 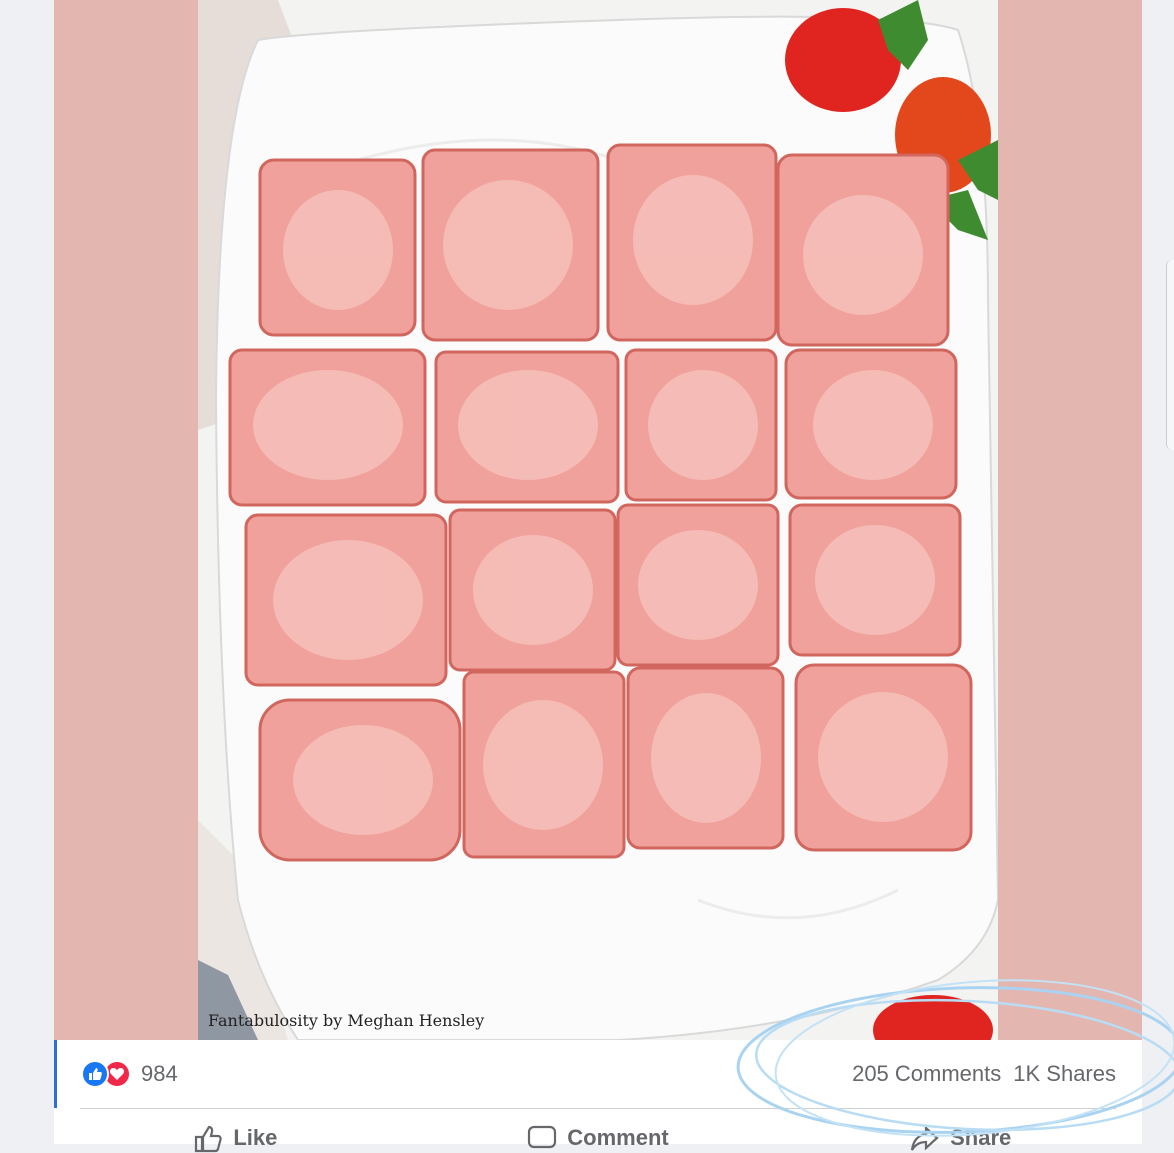 I want to click on share-button-label: Share, so click(x=981, y=1137).